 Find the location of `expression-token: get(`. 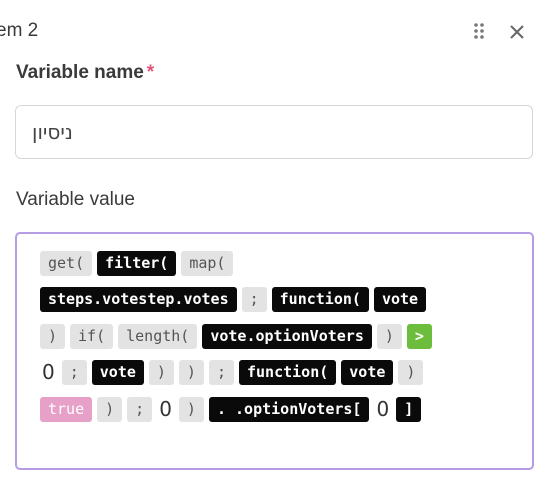

expression-token: get( is located at coordinates (66, 263).